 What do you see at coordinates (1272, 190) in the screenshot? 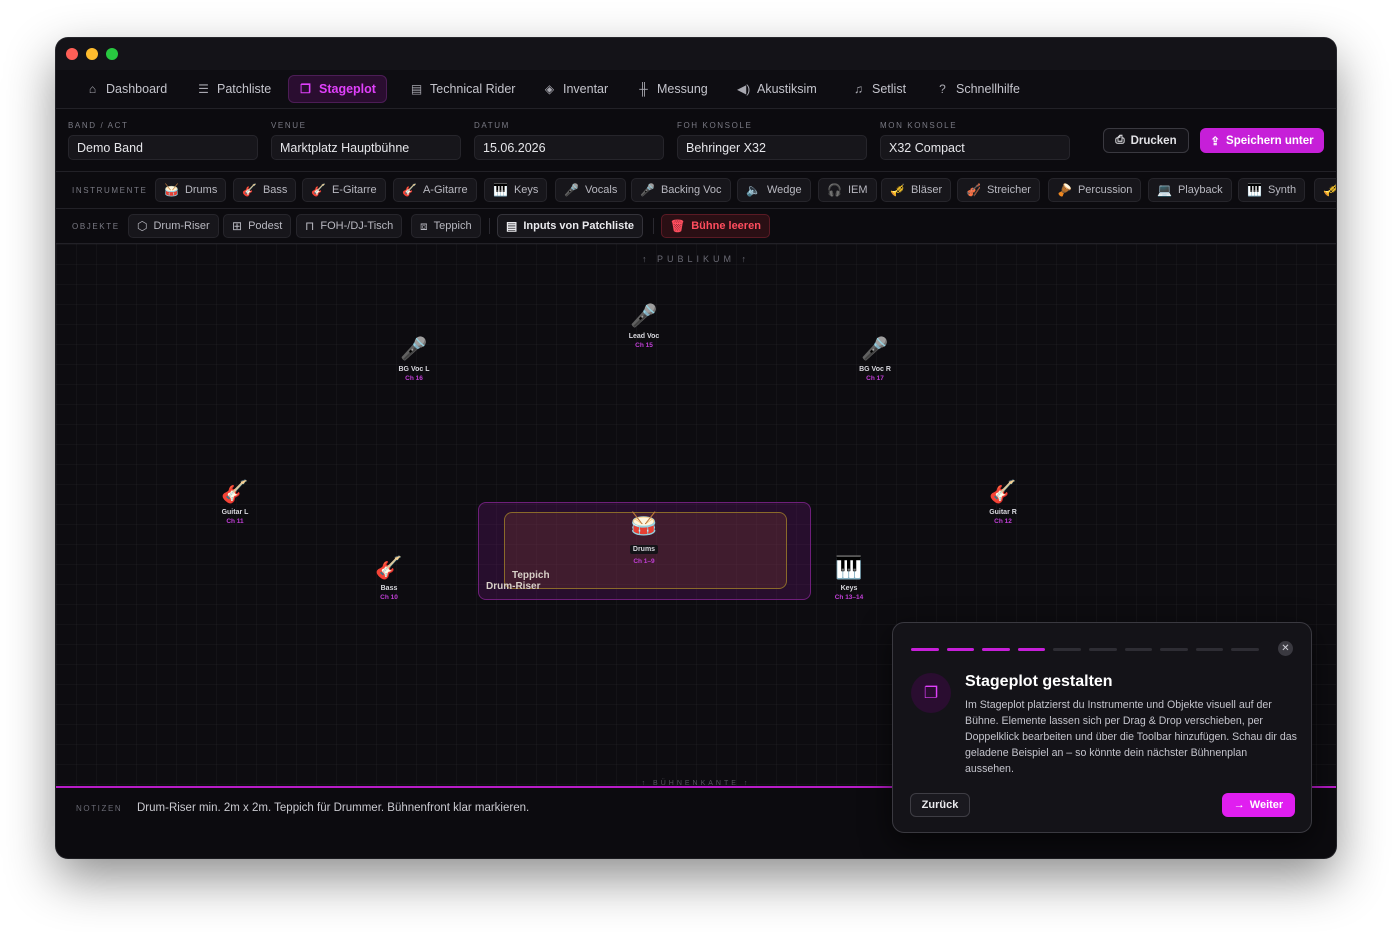
I see `add-synth-button: 🎹 Synth` at bounding box center [1272, 190].